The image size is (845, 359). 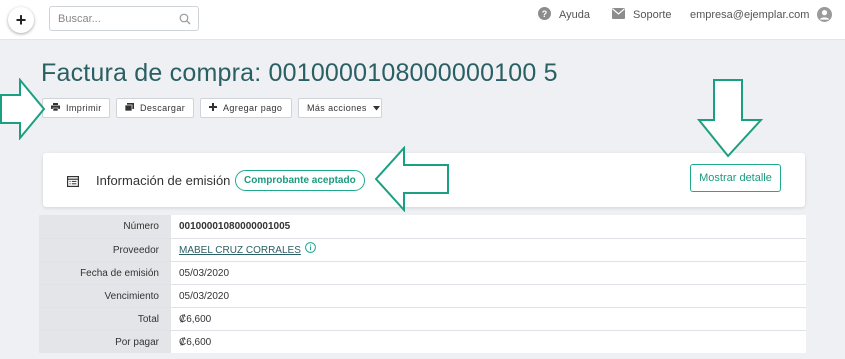 What do you see at coordinates (300, 180) in the screenshot?
I see `status-badge: Comprobante aceptado` at bounding box center [300, 180].